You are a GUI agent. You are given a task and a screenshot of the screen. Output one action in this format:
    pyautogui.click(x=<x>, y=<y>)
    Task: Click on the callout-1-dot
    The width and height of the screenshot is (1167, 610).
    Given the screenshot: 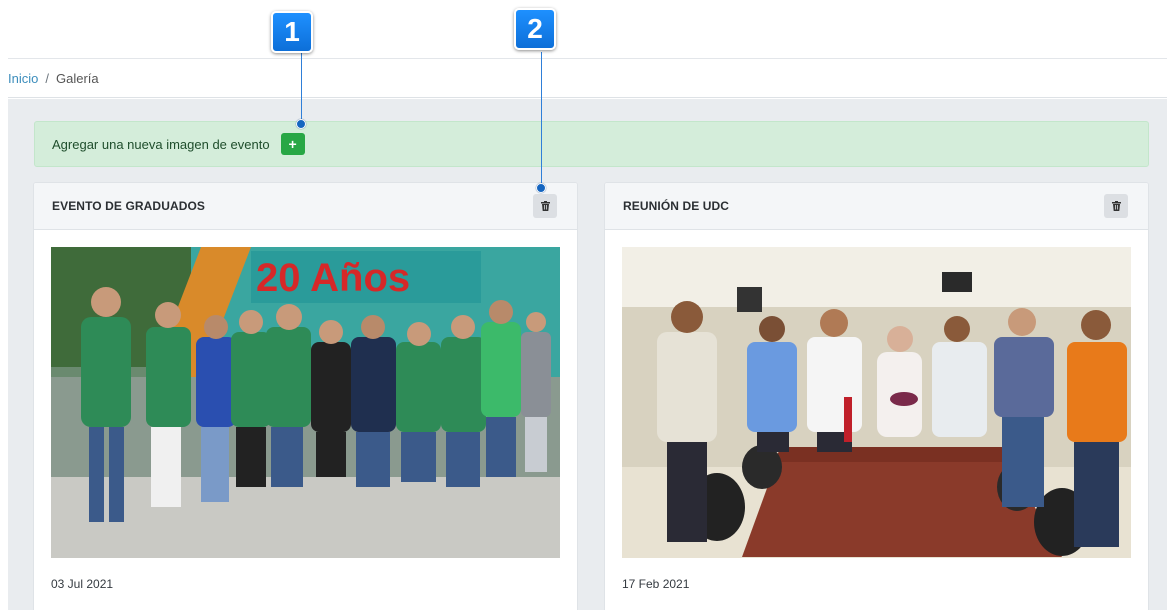 What is the action you would take?
    pyautogui.click(x=301, y=124)
    